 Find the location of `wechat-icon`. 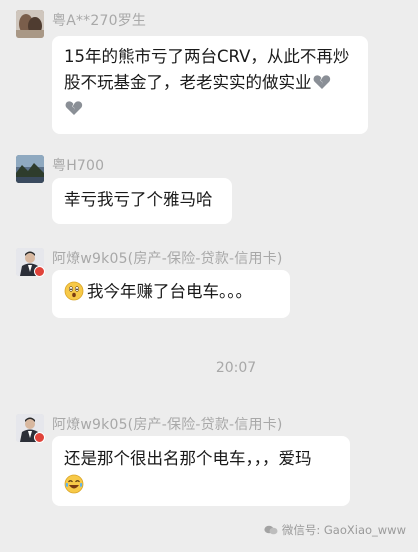

wechat-icon is located at coordinates (271, 530).